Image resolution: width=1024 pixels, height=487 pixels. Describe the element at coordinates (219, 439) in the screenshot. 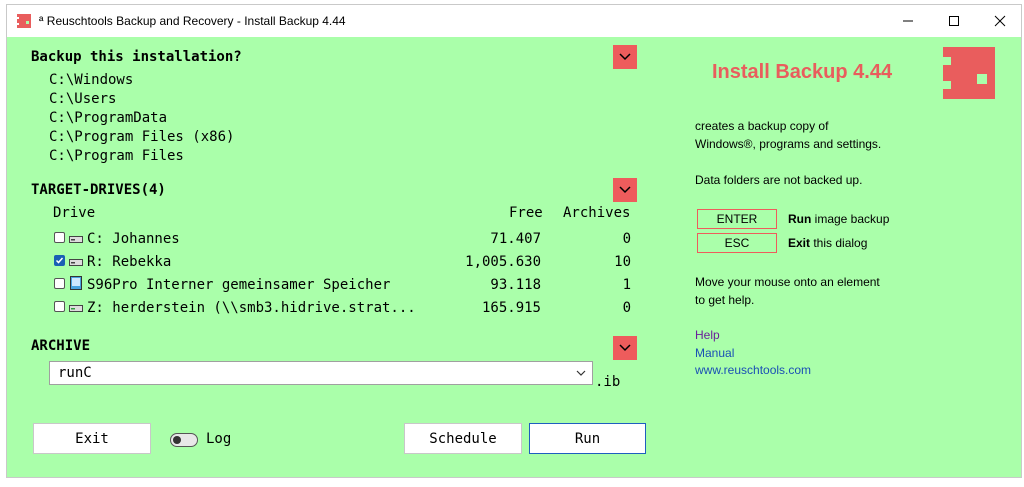

I see `log-label: Log` at that location.